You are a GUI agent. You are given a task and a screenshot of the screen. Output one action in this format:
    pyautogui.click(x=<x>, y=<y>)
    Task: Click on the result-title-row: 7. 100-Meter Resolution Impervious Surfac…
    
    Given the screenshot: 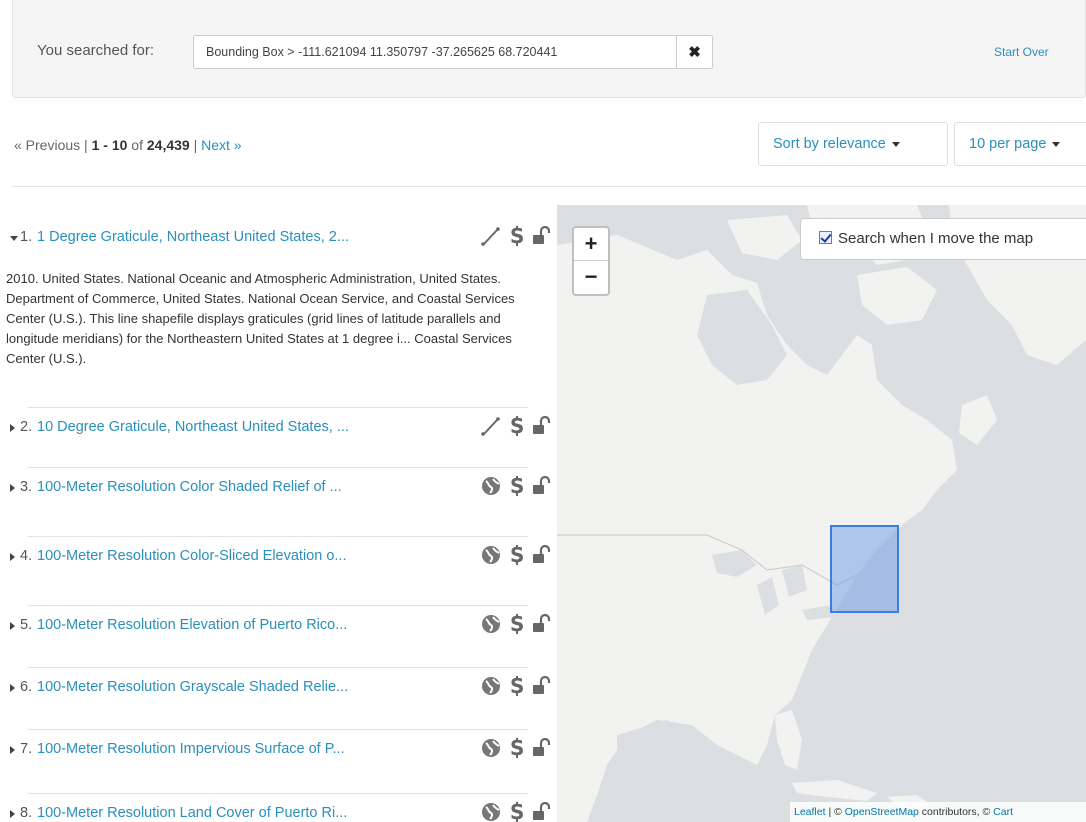 What is the action you would take?
    pyautogui.click(x=281, y=750)
    